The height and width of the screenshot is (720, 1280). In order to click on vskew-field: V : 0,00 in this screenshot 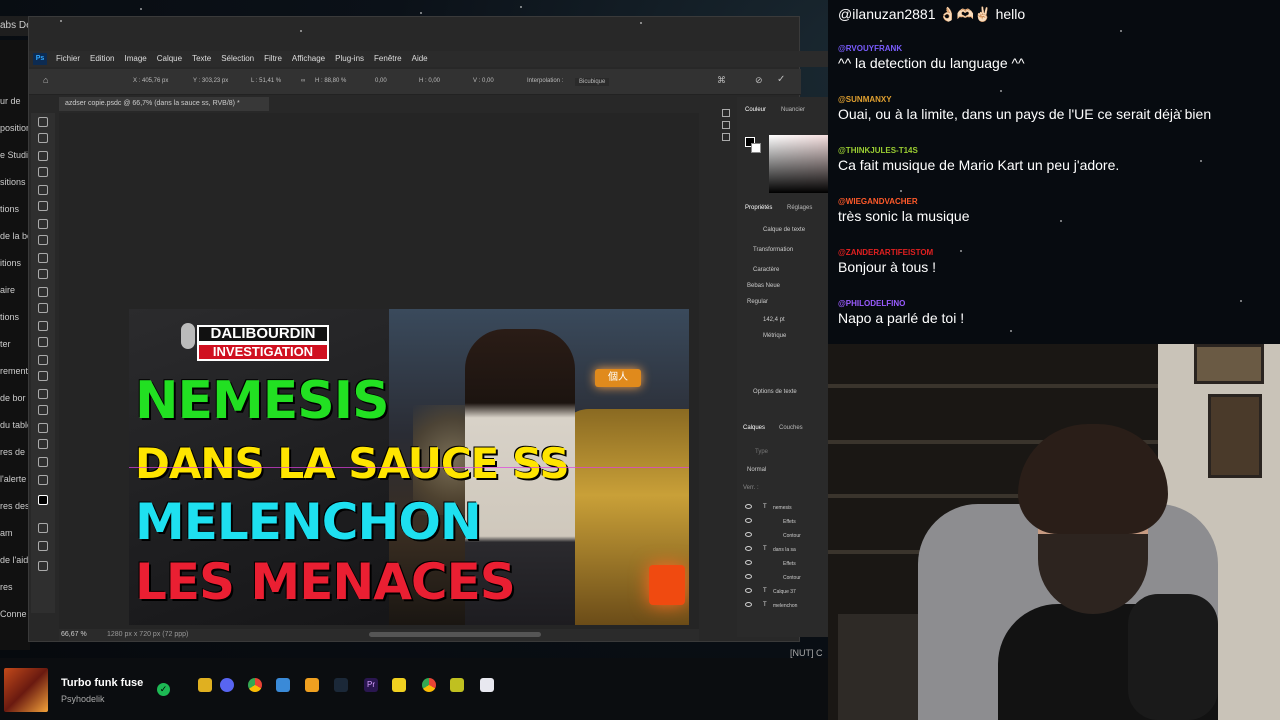, I will do `click(483, 81)`.